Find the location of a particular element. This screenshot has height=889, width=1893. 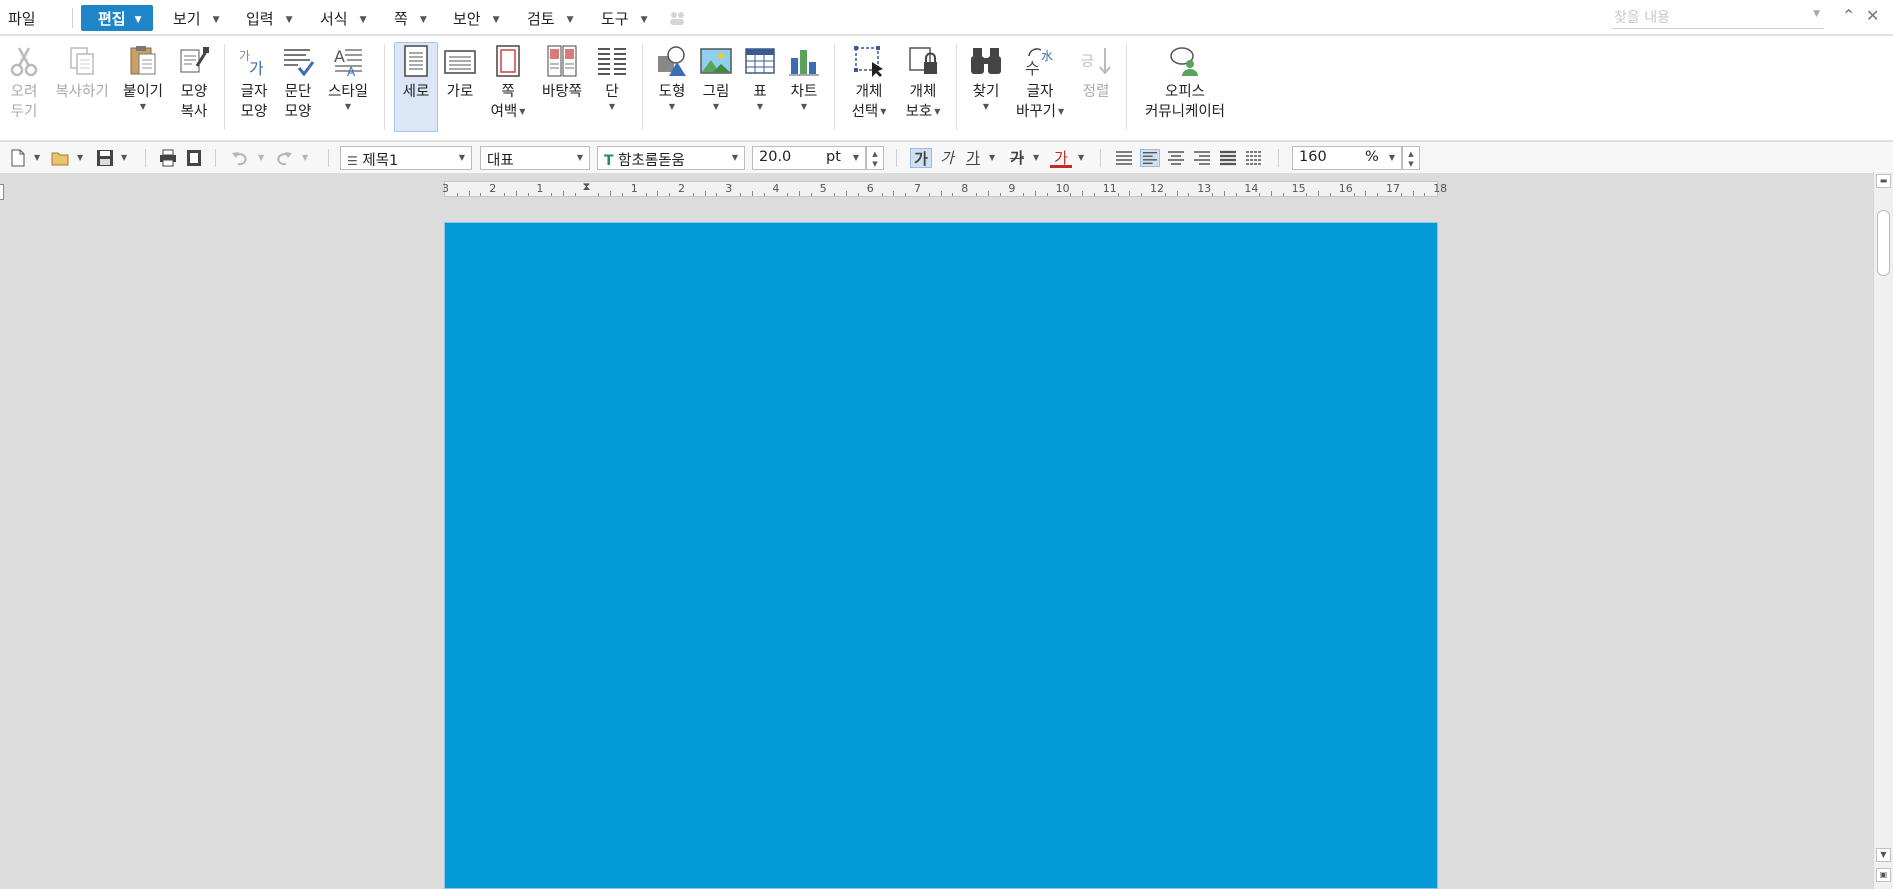

shape-label: 도형 is located at coordinates (672, 92).